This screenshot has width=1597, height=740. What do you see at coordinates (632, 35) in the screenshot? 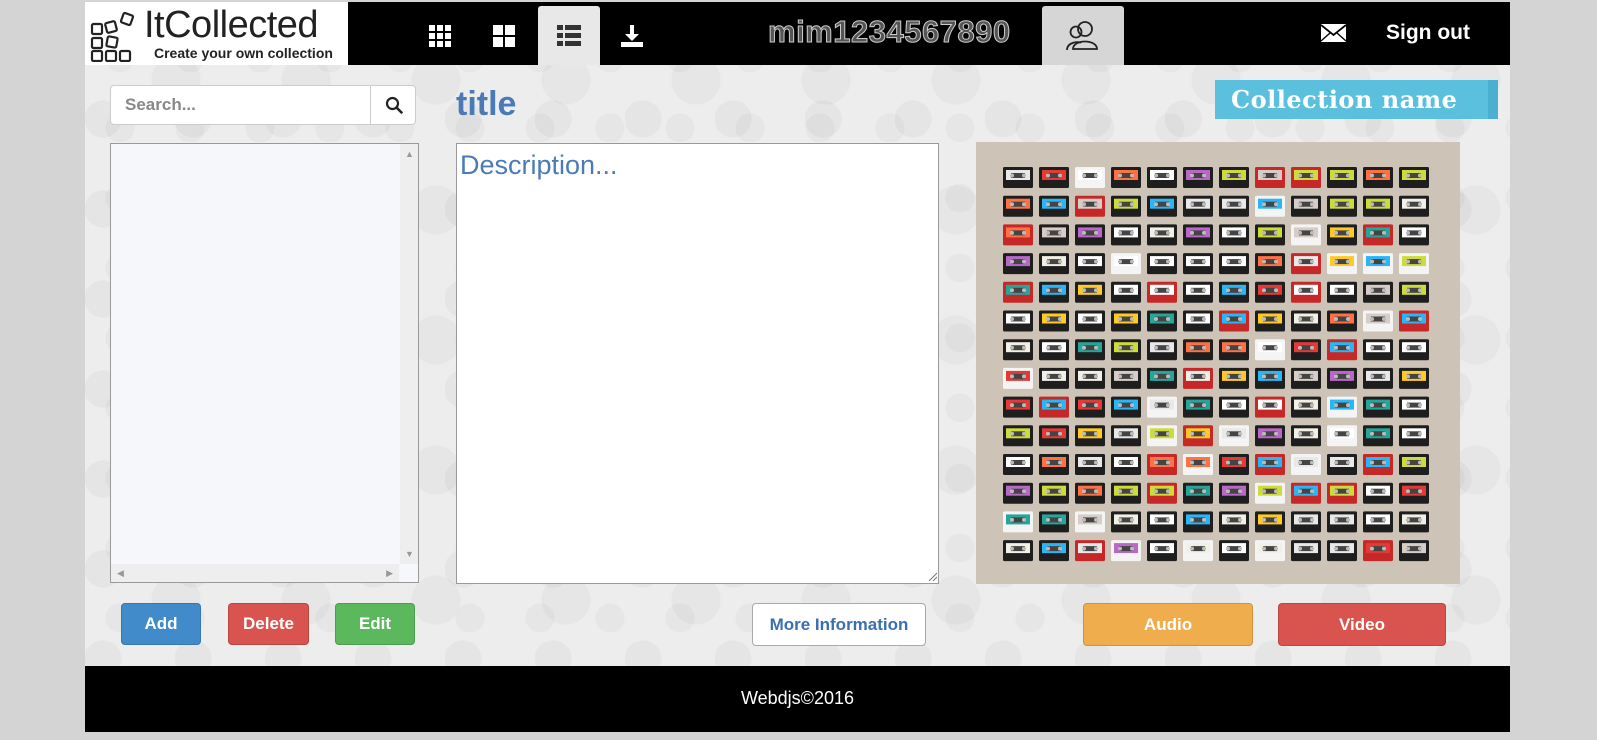
I see `download-button` at bounding box center [632, 35].